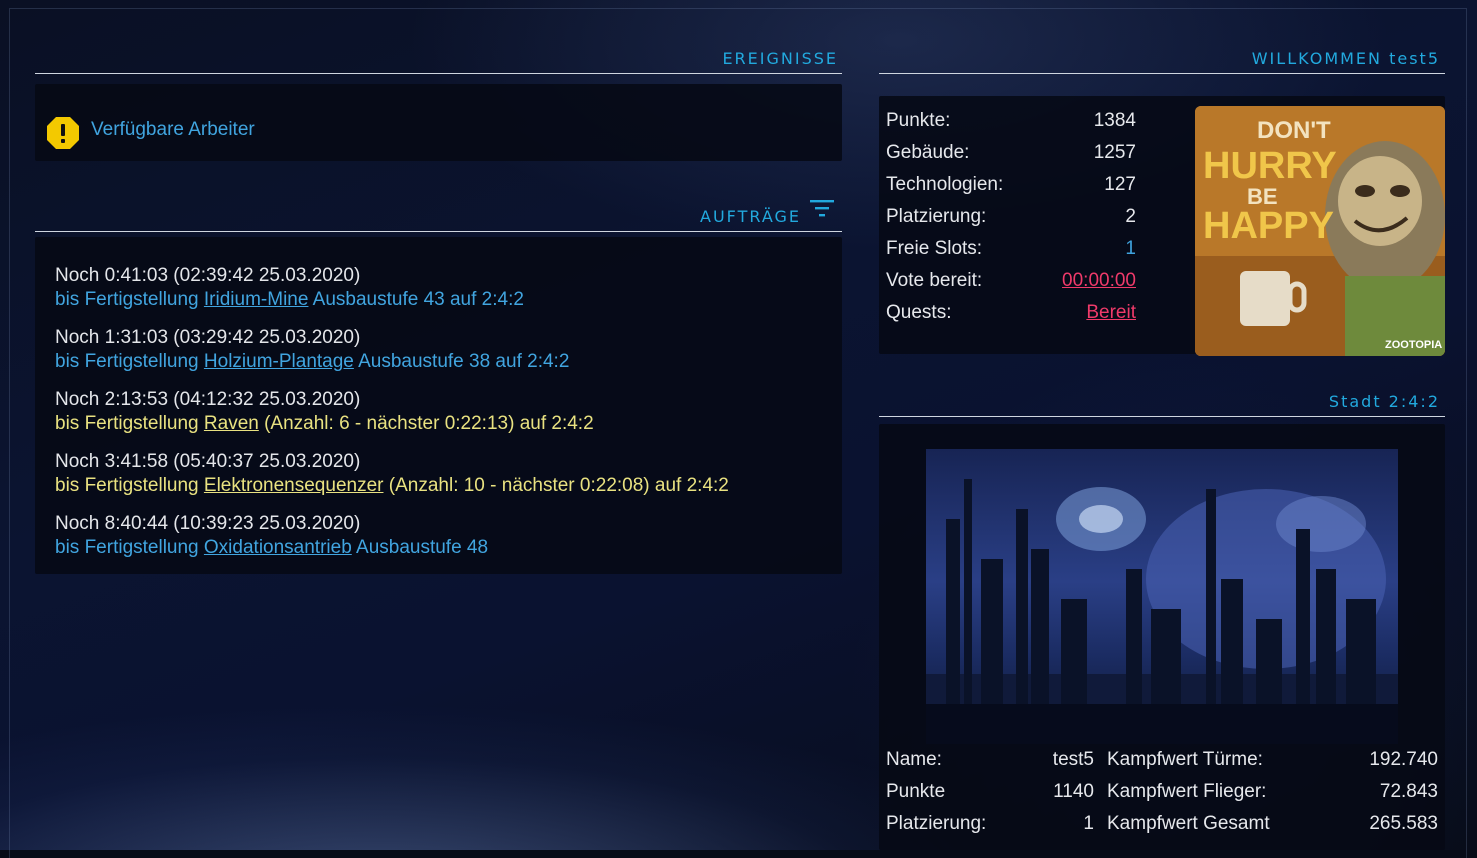  What do you see at coordinates (1268, 226) in the screenshot?
I see `avatar-text-happy: HAPPY` at bounding box center [1268, 226].